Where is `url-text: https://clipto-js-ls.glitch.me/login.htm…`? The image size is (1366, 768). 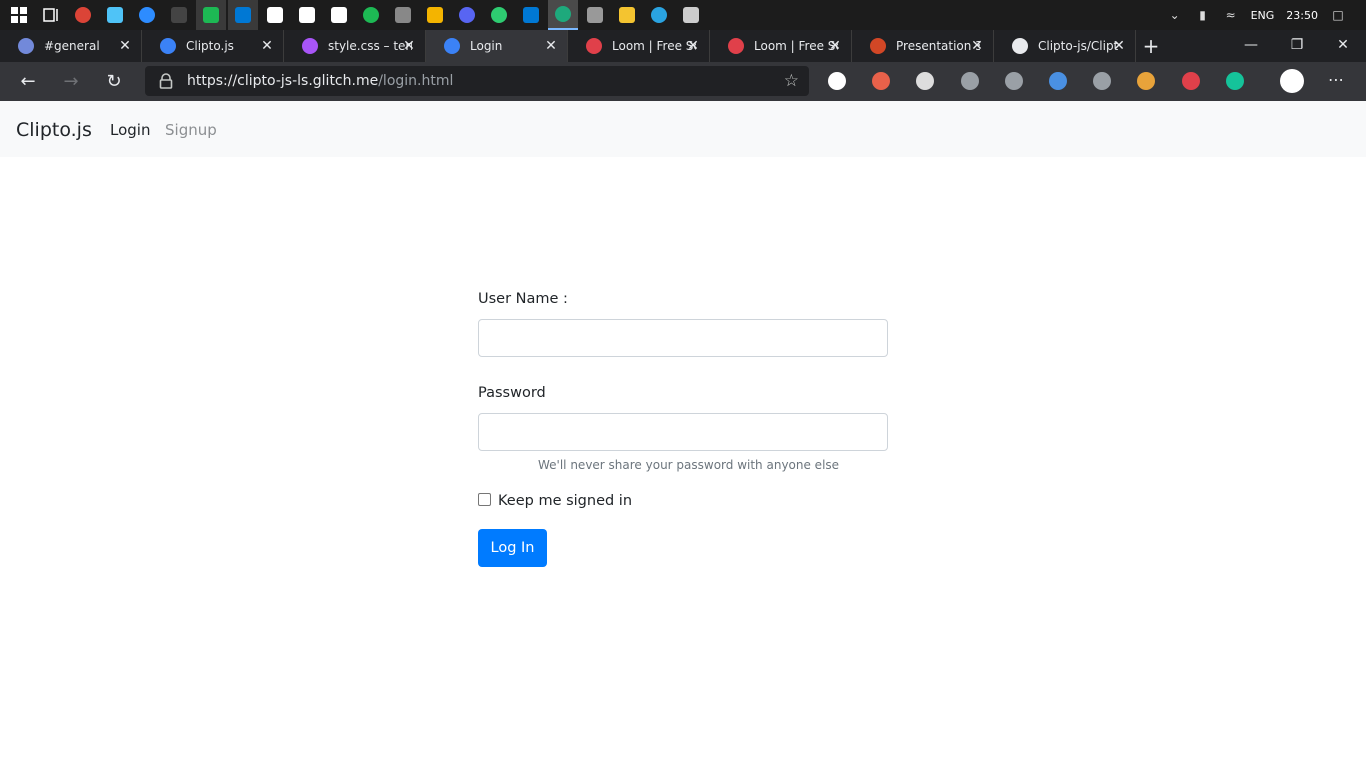 url-text: https://clipto-js-ls.glitch.me/login.htm… is located at coordinates (320, 81).